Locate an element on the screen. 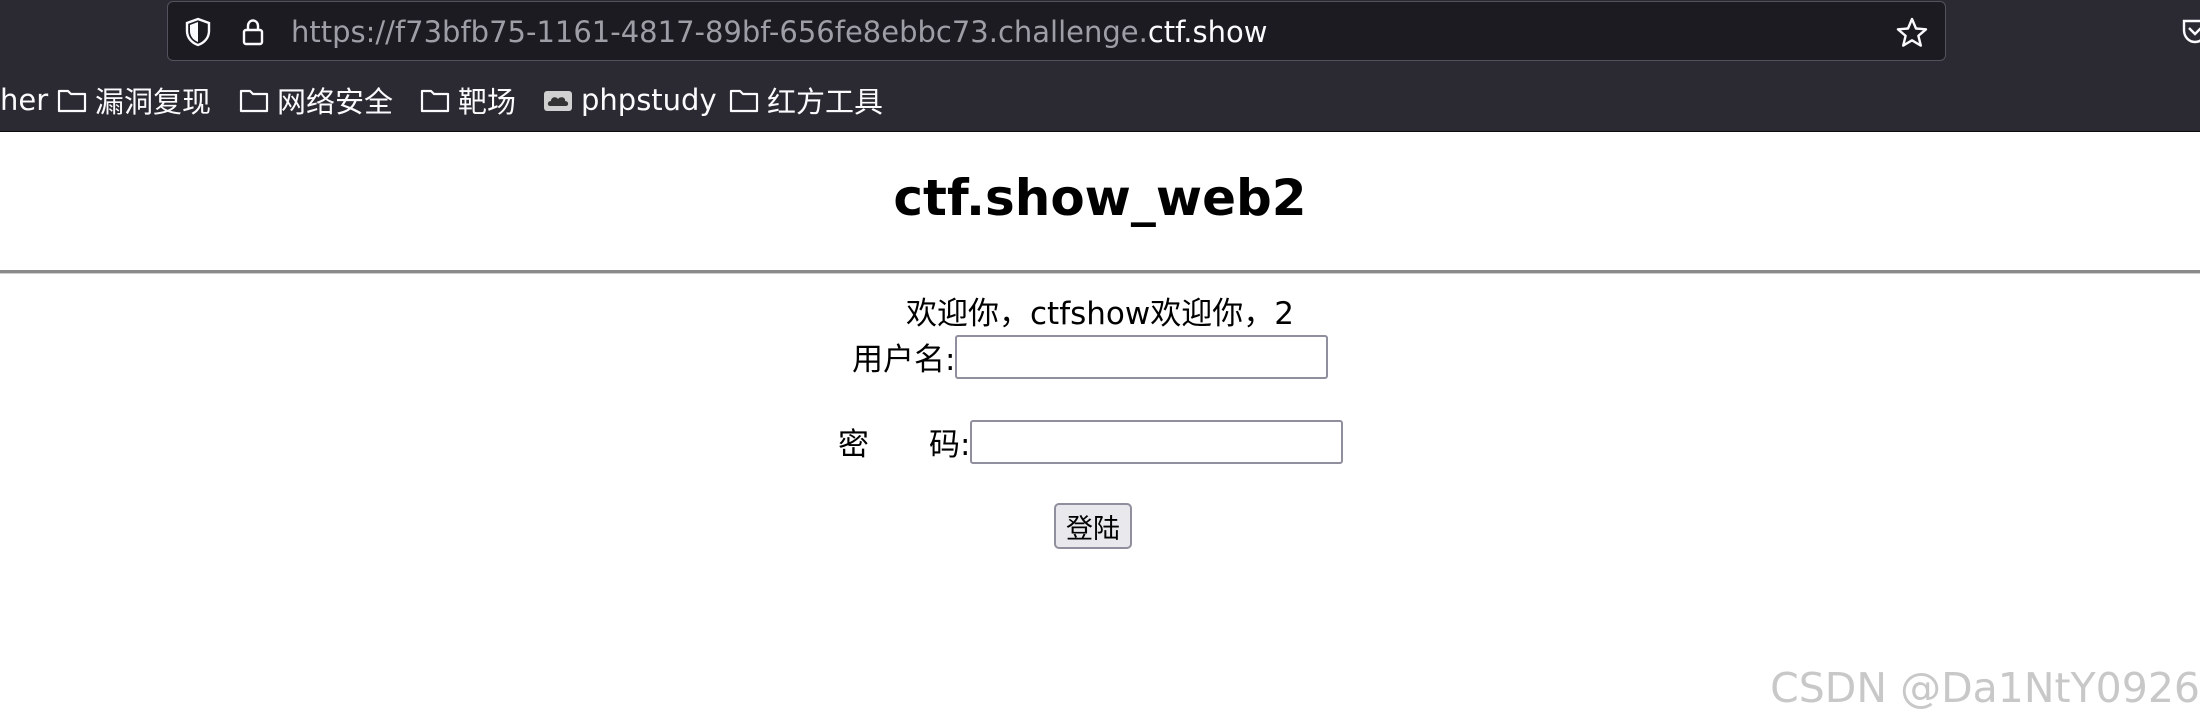 This screenshot has width=2200, height=726. chrome-divider is located at coordinates (1100, 131).